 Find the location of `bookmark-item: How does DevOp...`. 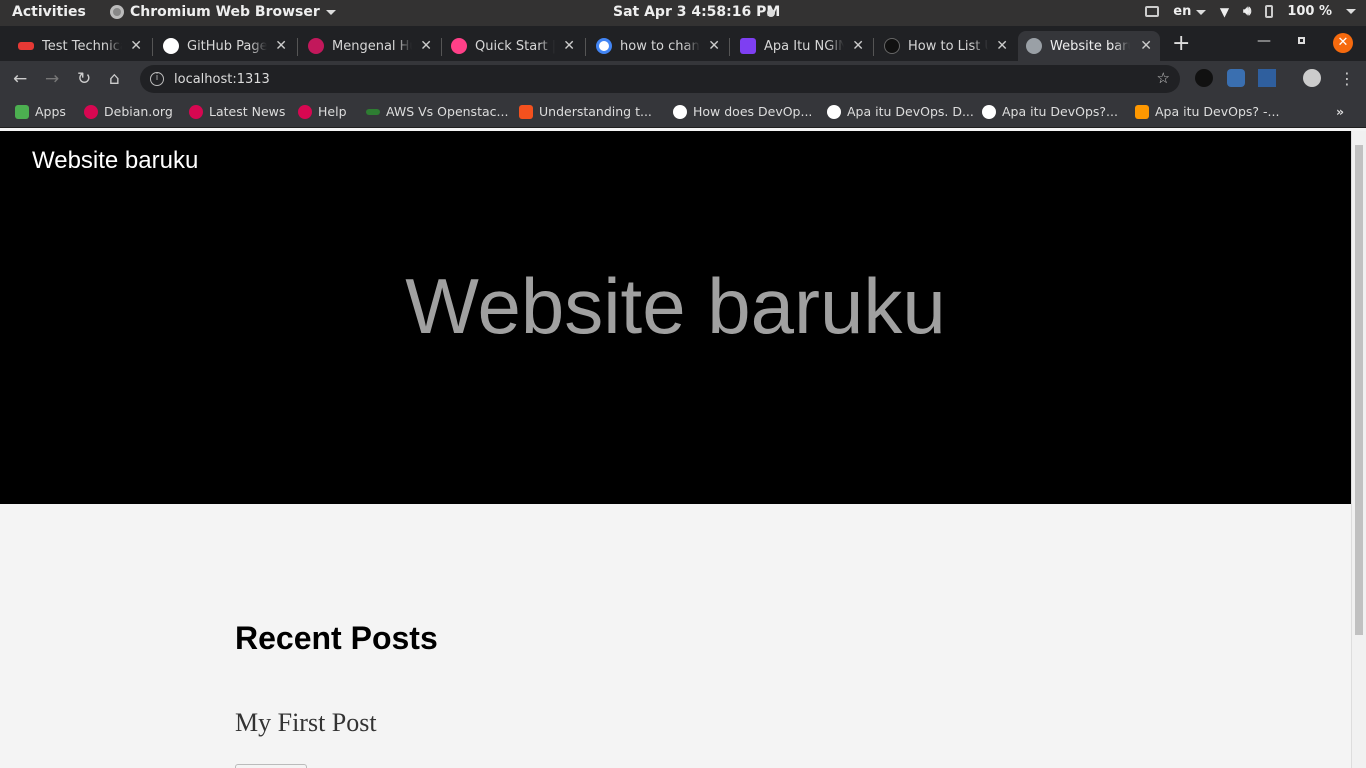

bookmark-item: How does DevOp... is located at coordinates (742, 111).